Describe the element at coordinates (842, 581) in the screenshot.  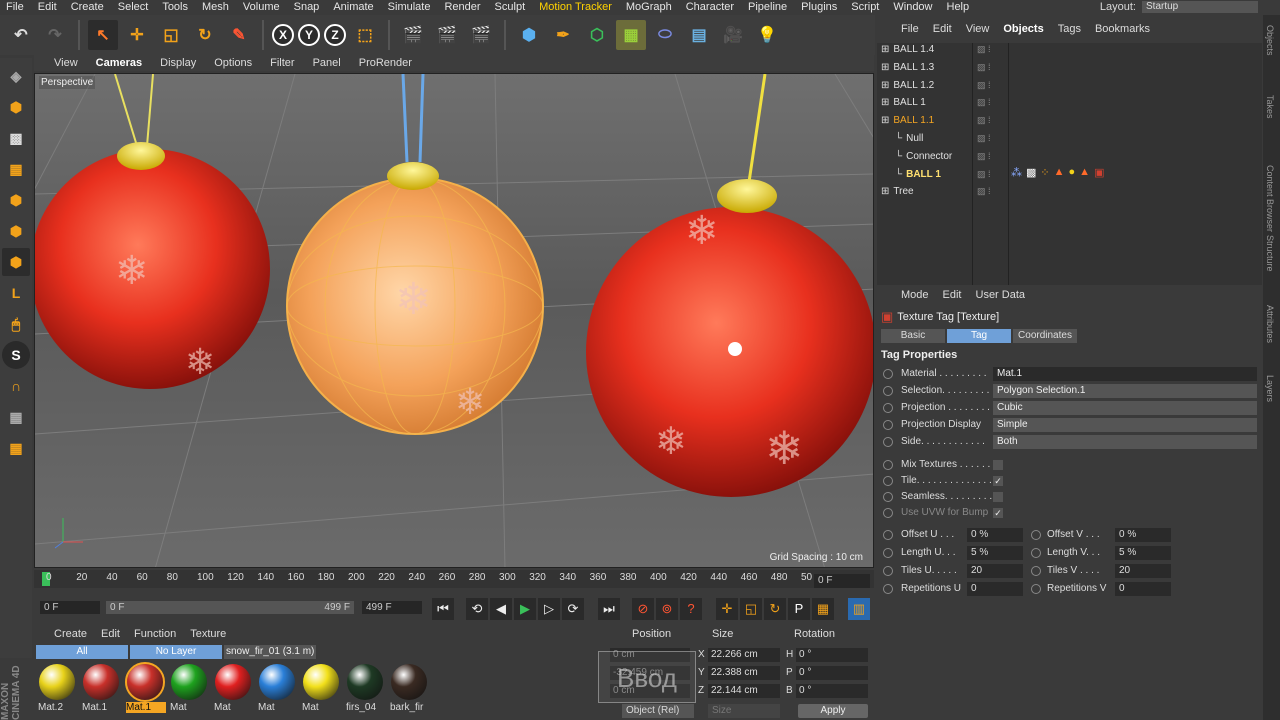
I see `current-frame-field: 0 F` at that location.